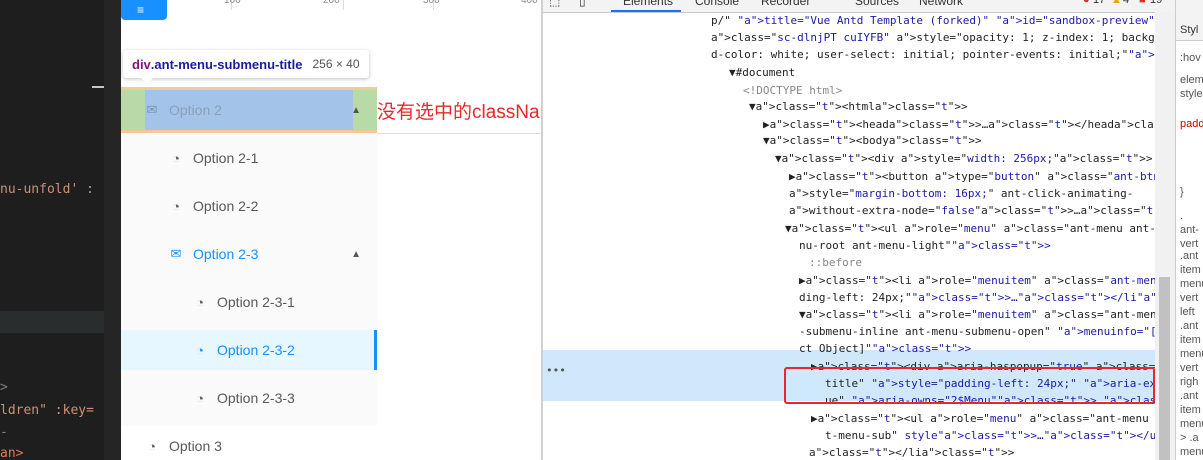 Image resolution: width=1203 pixels, height=460 pixels. I want to click on selected-indicator, so click(375, 350).